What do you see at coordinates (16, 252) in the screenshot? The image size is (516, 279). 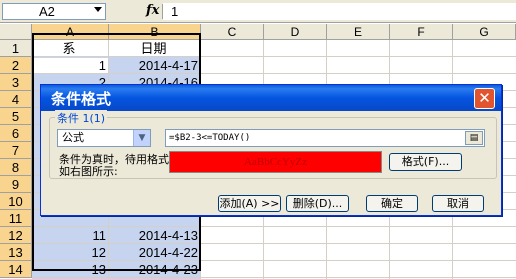 I see `row-header-13: 13` at bounding box center [16, 252].